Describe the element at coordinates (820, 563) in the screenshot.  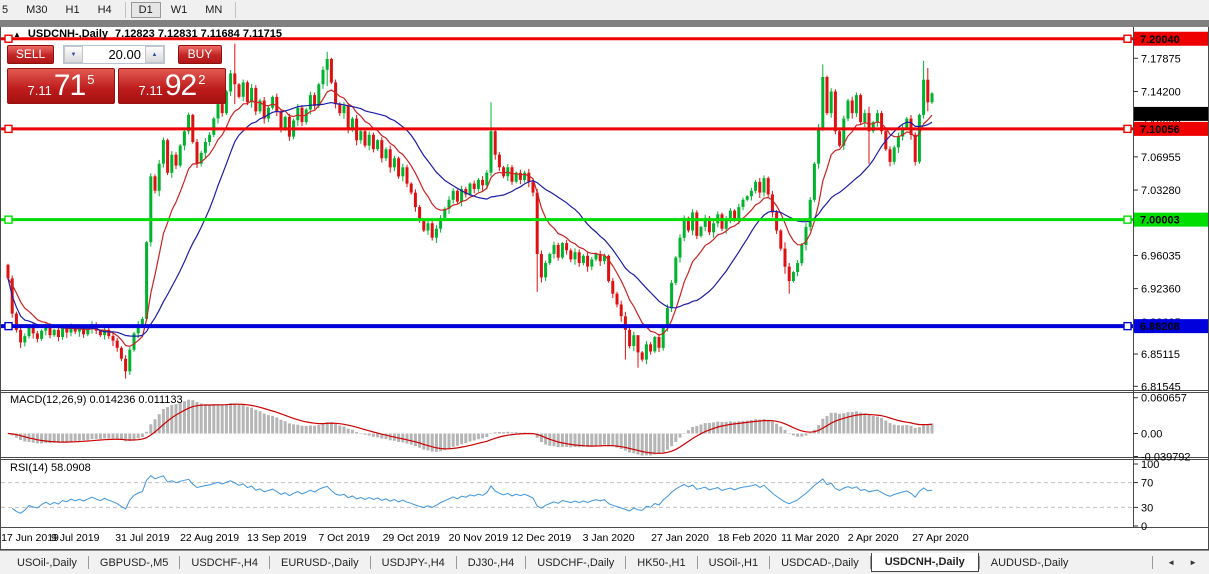
I see `chart-tab: USDCAD-,Daily` at that location.